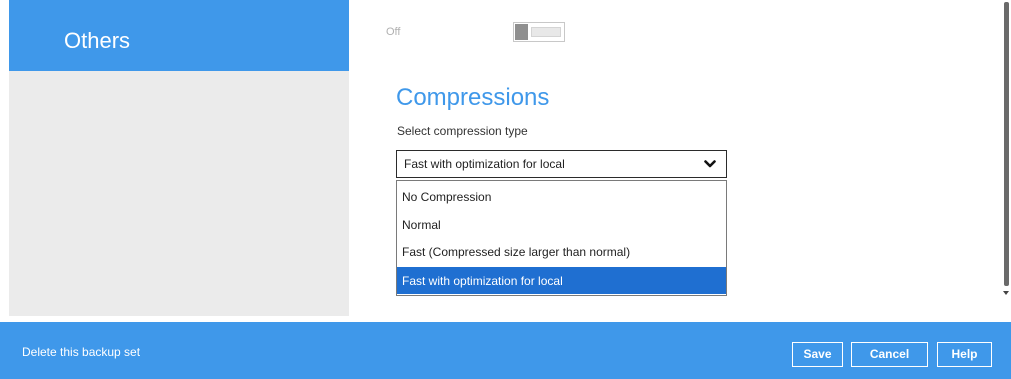 The width and height of the screenshot is (1011, 379). Describe the element at coordinates (81, 352) in the screenshot. I see `delete-backup-set-link: Delete this backup set` at that location.